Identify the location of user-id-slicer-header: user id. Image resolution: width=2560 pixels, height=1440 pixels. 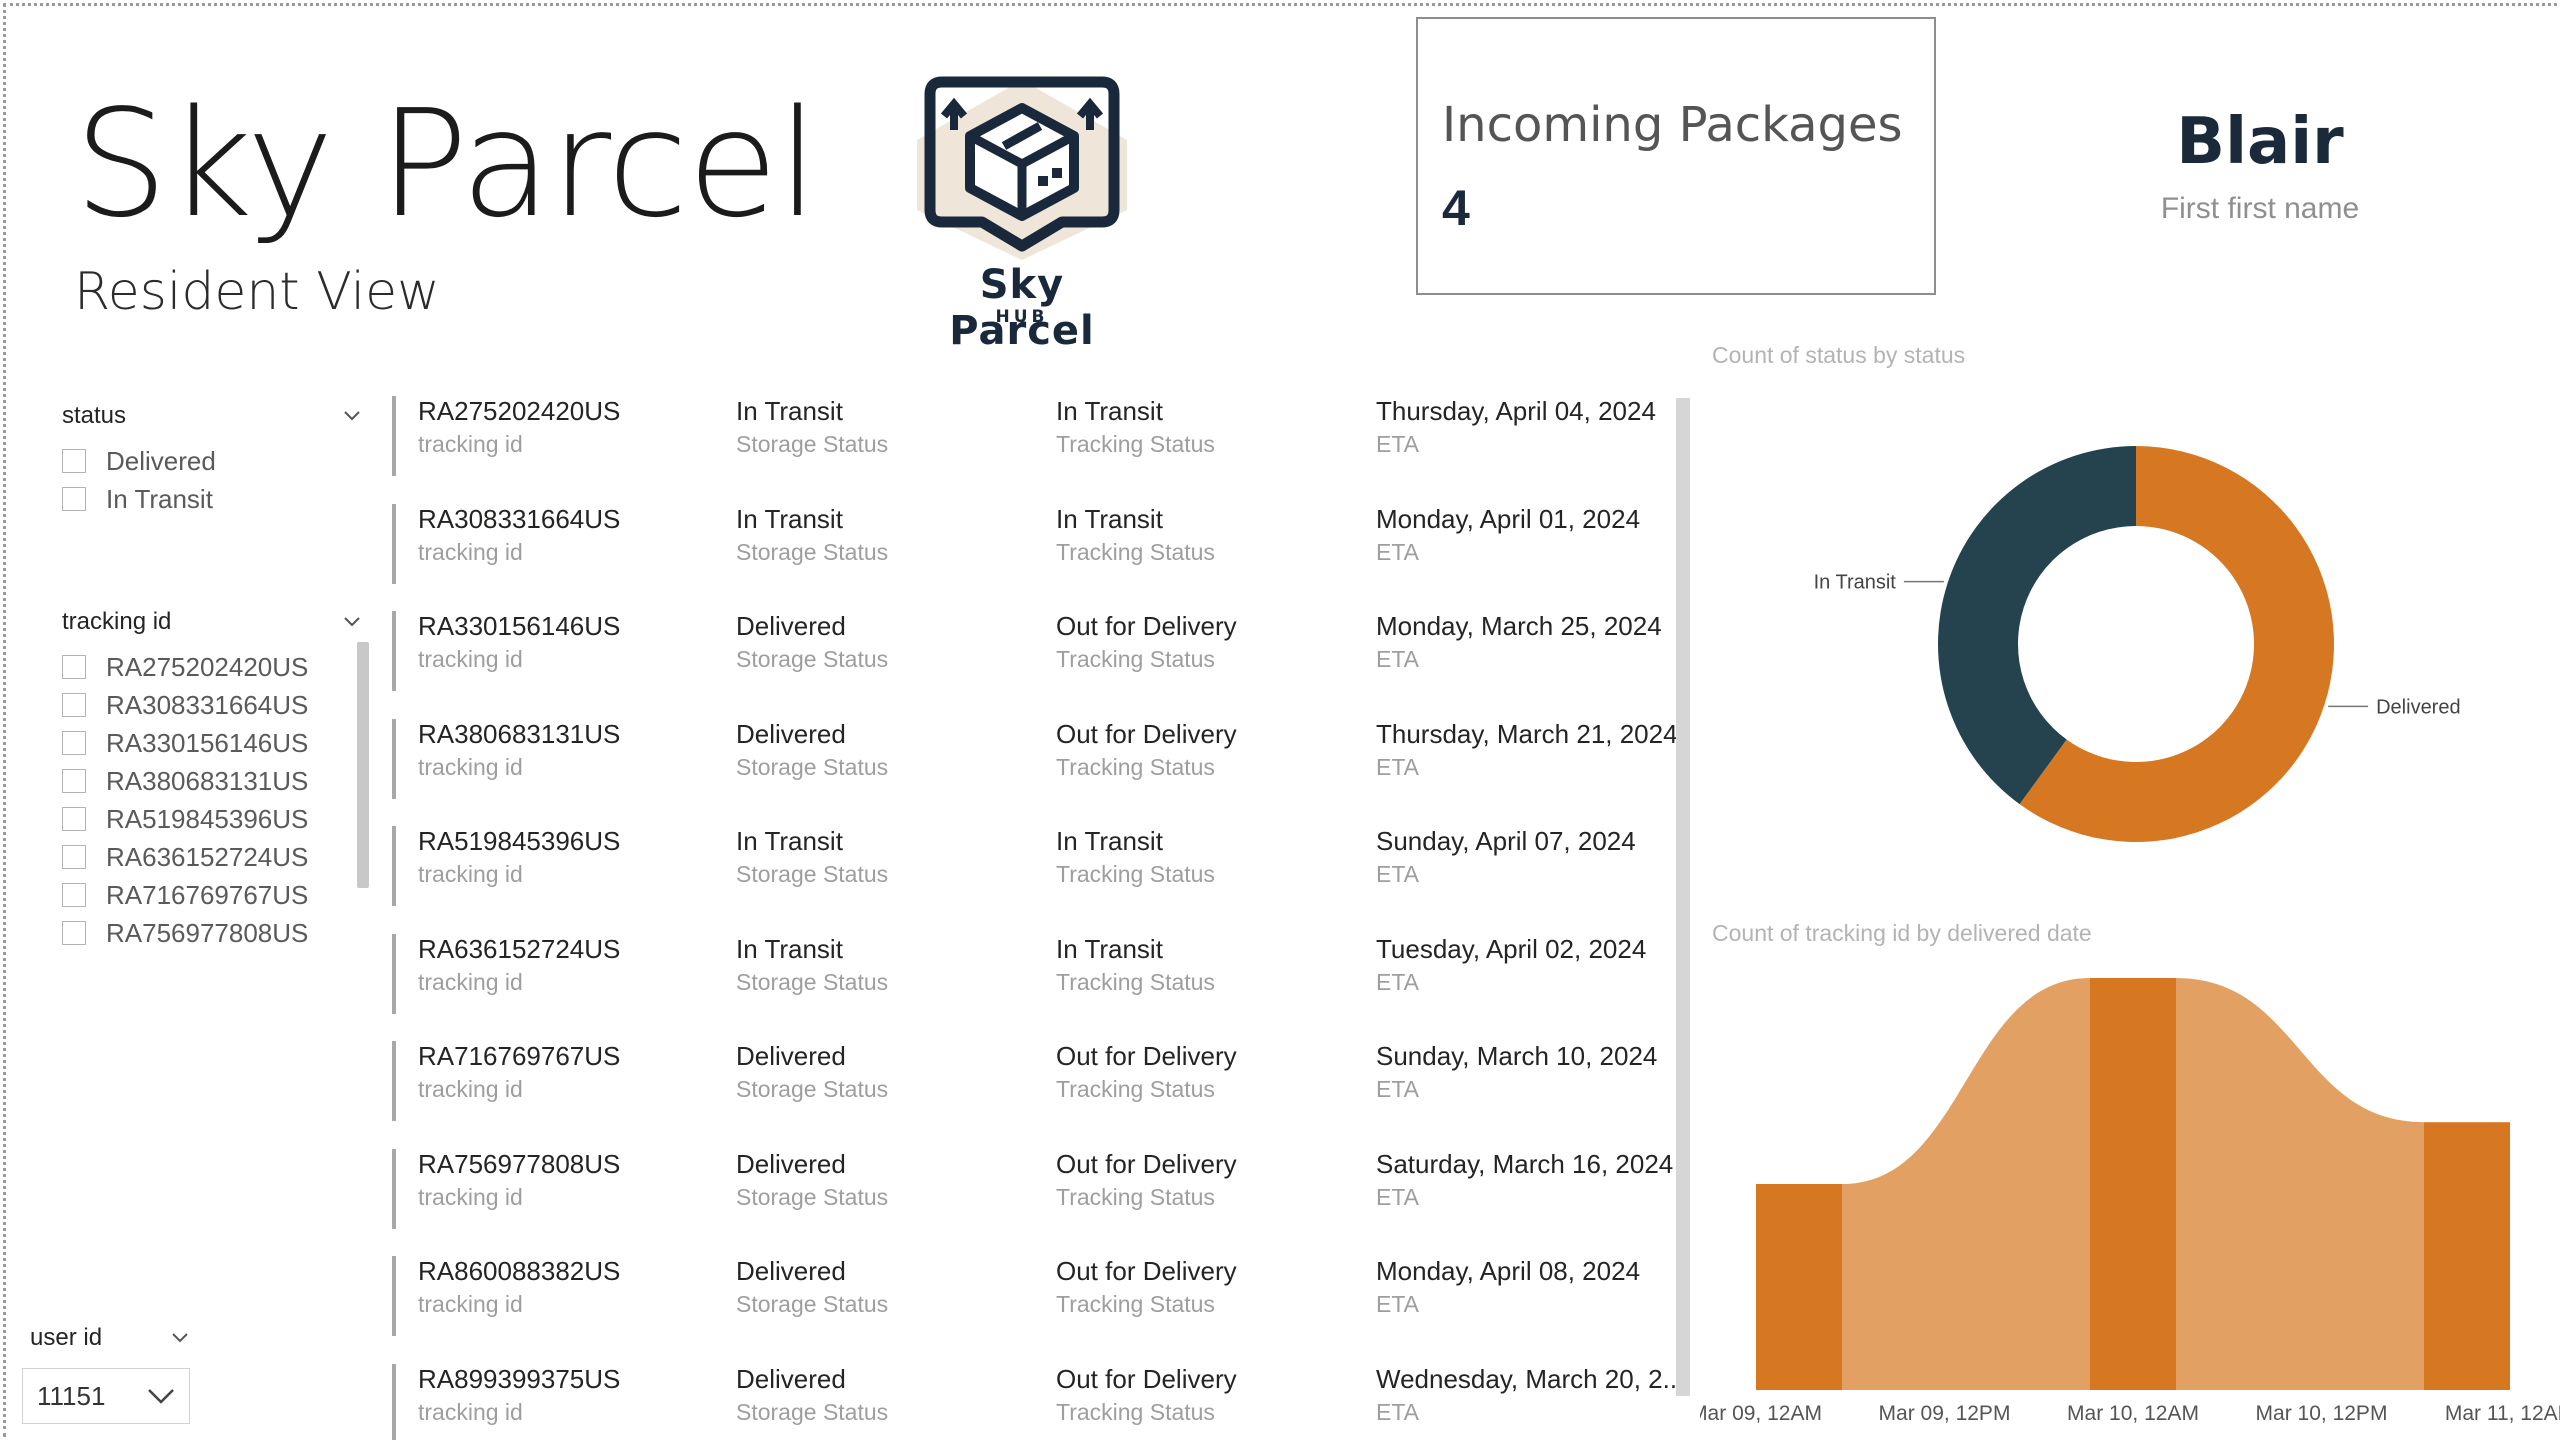
(110, 1338).